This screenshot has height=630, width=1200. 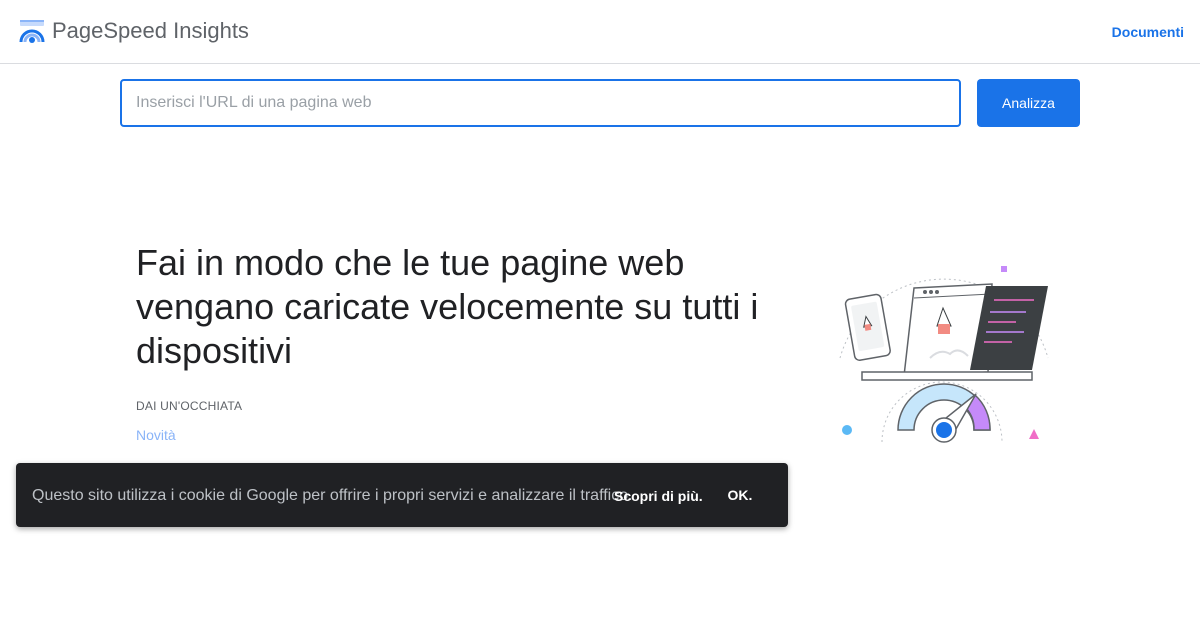 I want to click on app-header: PageSpeed Insights Documenti, so click(x=600, y=32).